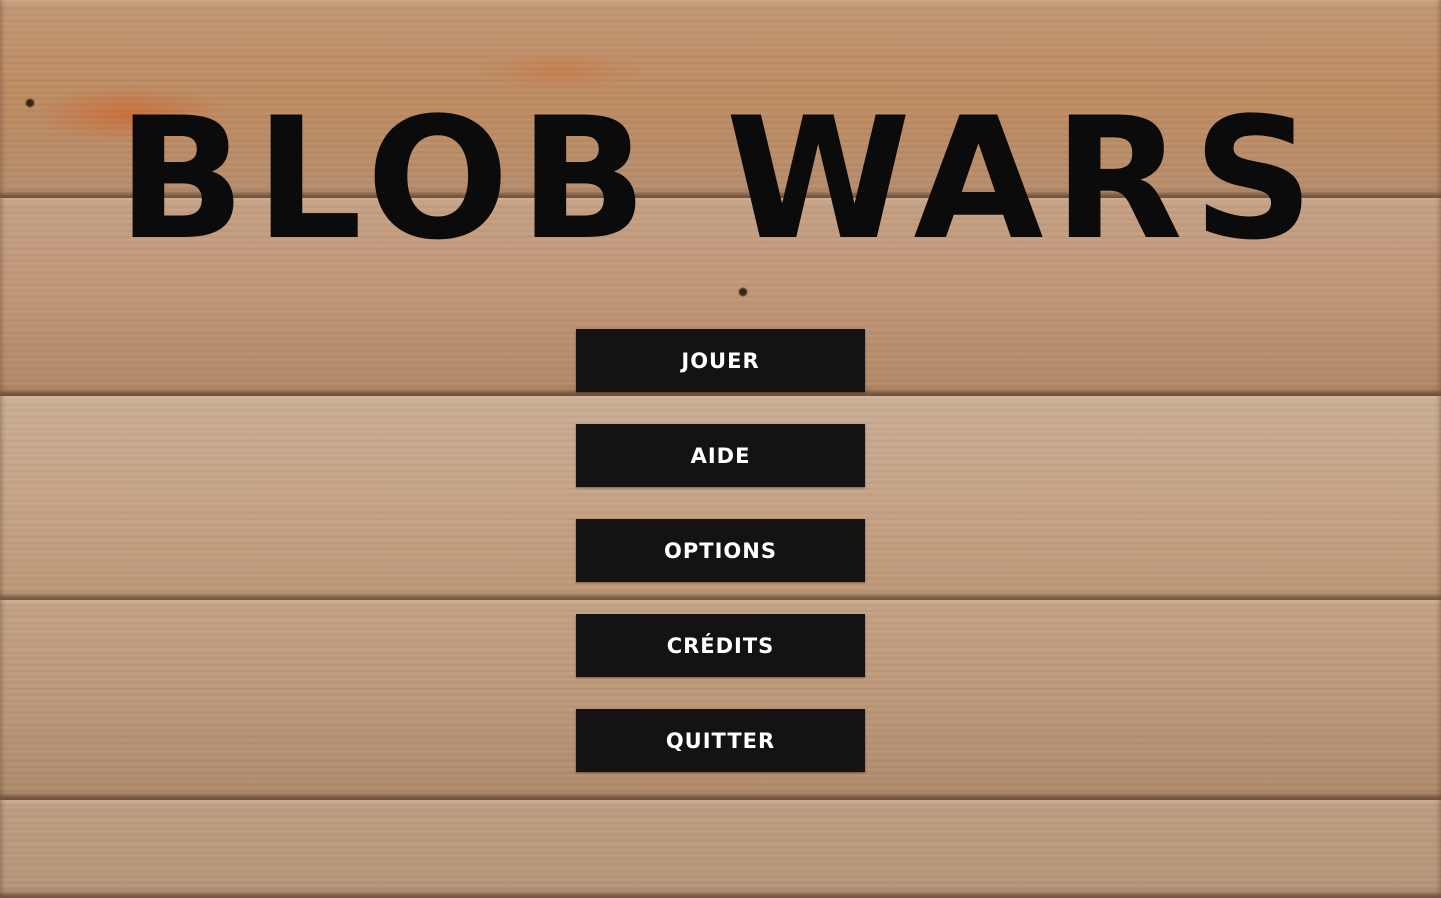 Image resolution: width=1441 pixels, height=898 pixels. Describe the element at coordinates (720, 645) in the screenshot. I see `credits-button: CRÉDITS` at that location.